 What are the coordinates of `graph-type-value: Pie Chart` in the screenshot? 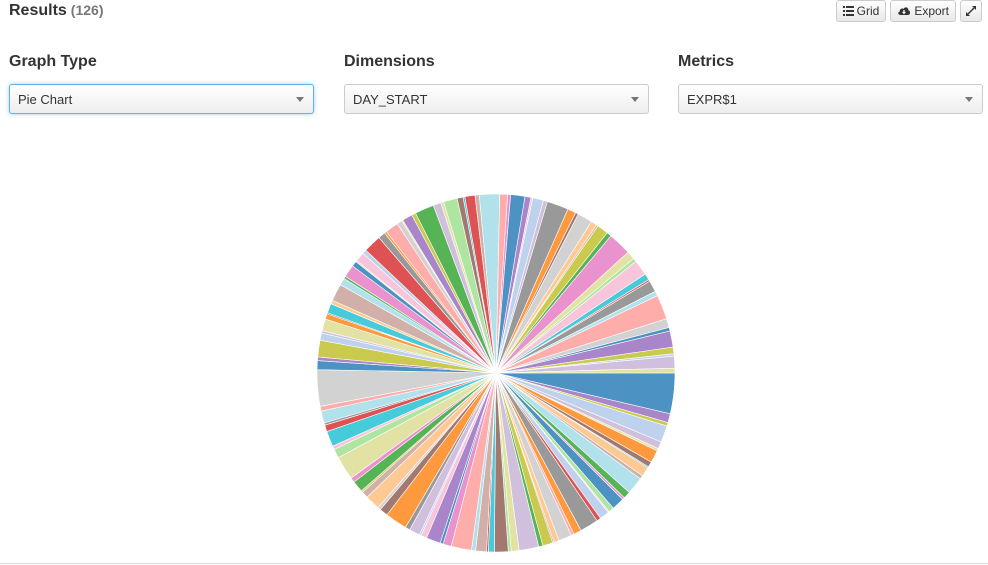 It's located at (45, 99).